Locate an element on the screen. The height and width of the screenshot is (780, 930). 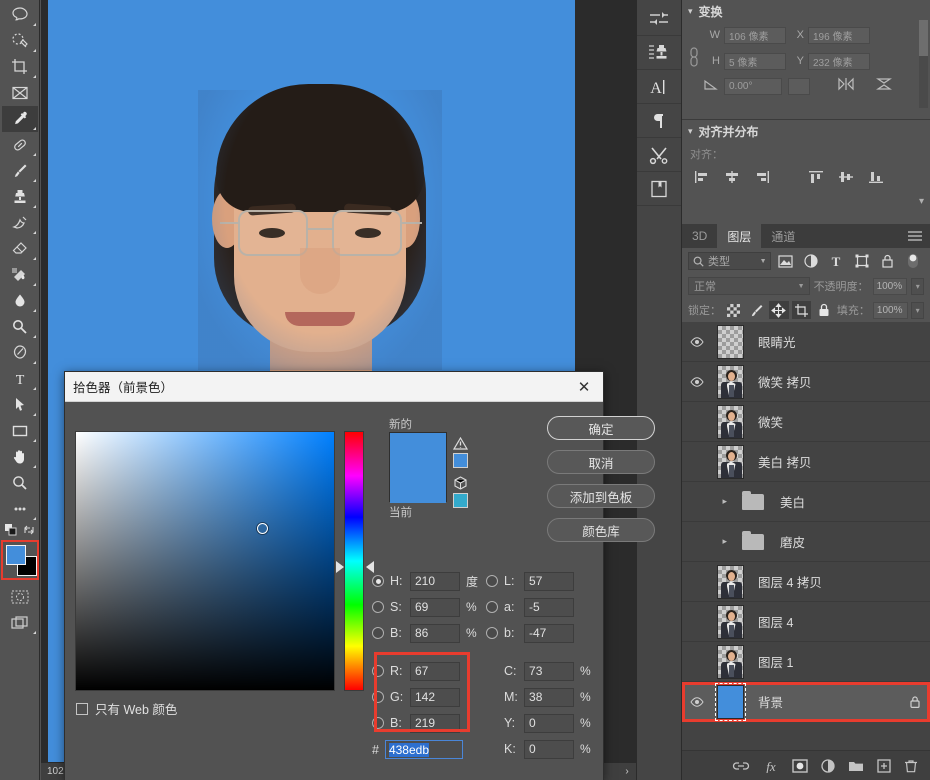
cancel-button: 取消 is located at coordinates (601, 462).